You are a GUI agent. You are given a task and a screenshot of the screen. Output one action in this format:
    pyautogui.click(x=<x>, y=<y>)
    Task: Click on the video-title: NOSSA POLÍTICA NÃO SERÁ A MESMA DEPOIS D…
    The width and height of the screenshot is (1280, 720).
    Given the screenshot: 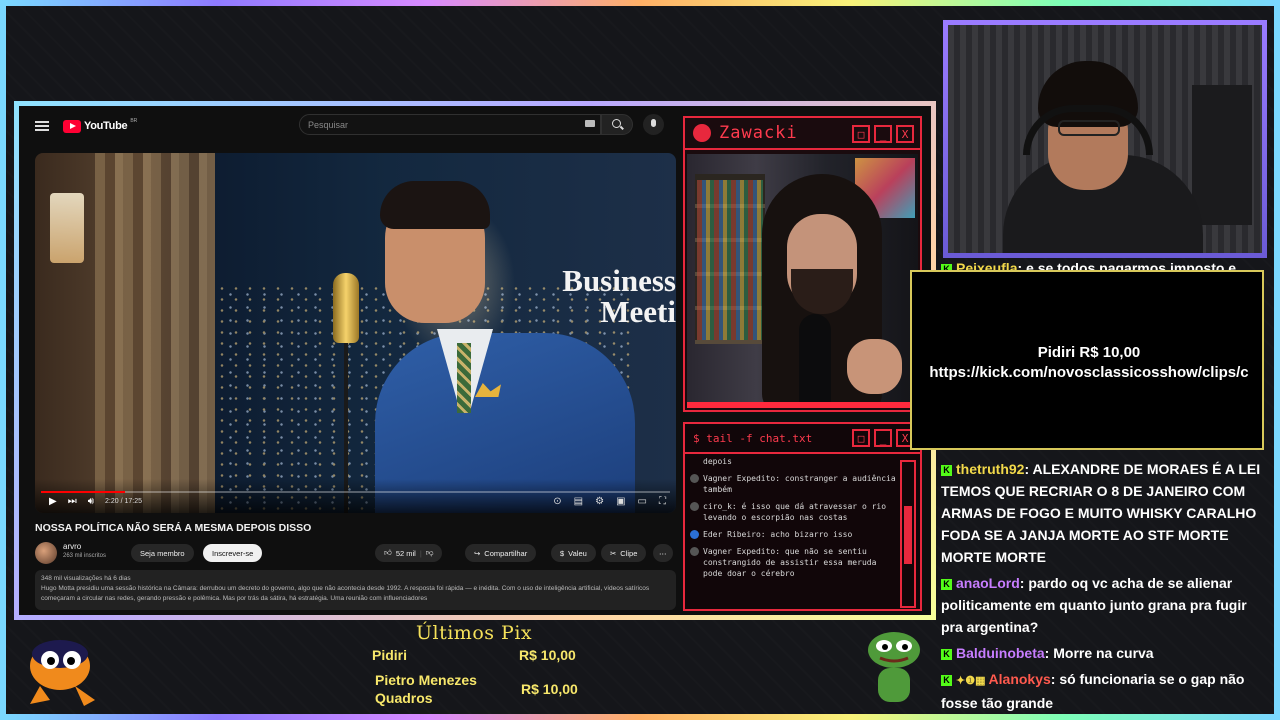 What is the action you would take?
    pyautogui.click(x=173, y=528)
    